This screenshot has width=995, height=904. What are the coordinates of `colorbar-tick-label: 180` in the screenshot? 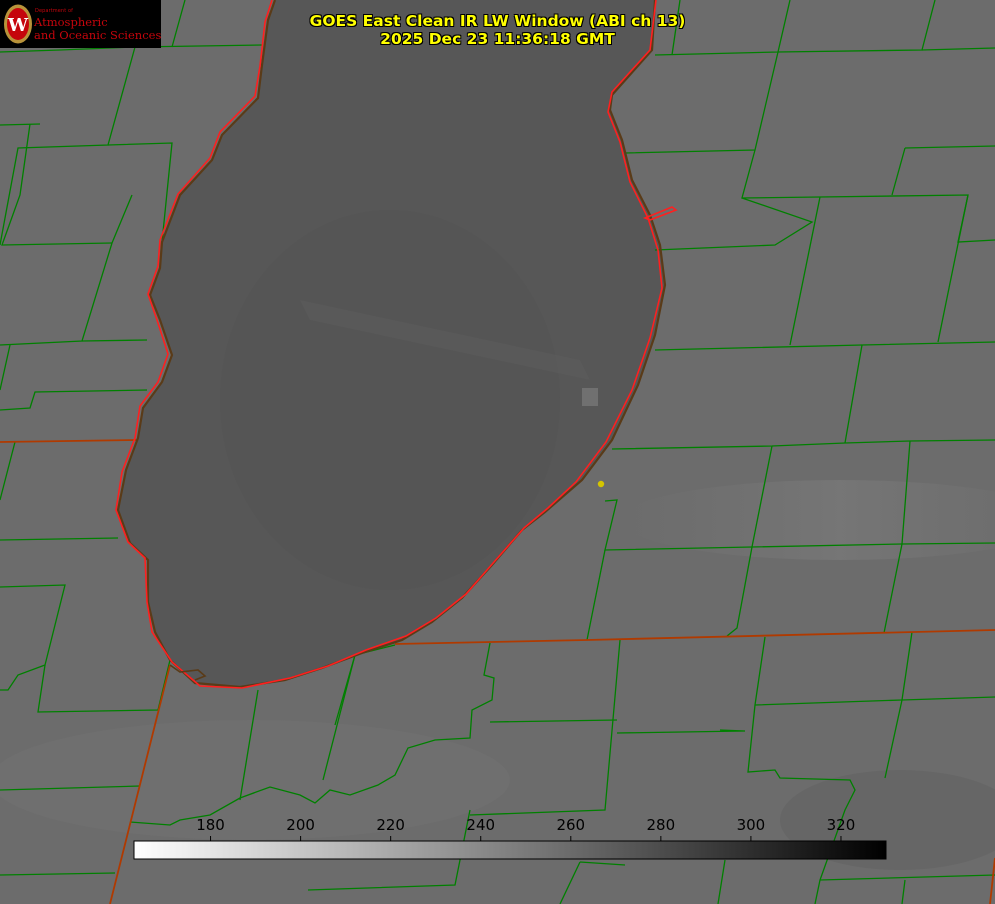 It's located at (210, 825).